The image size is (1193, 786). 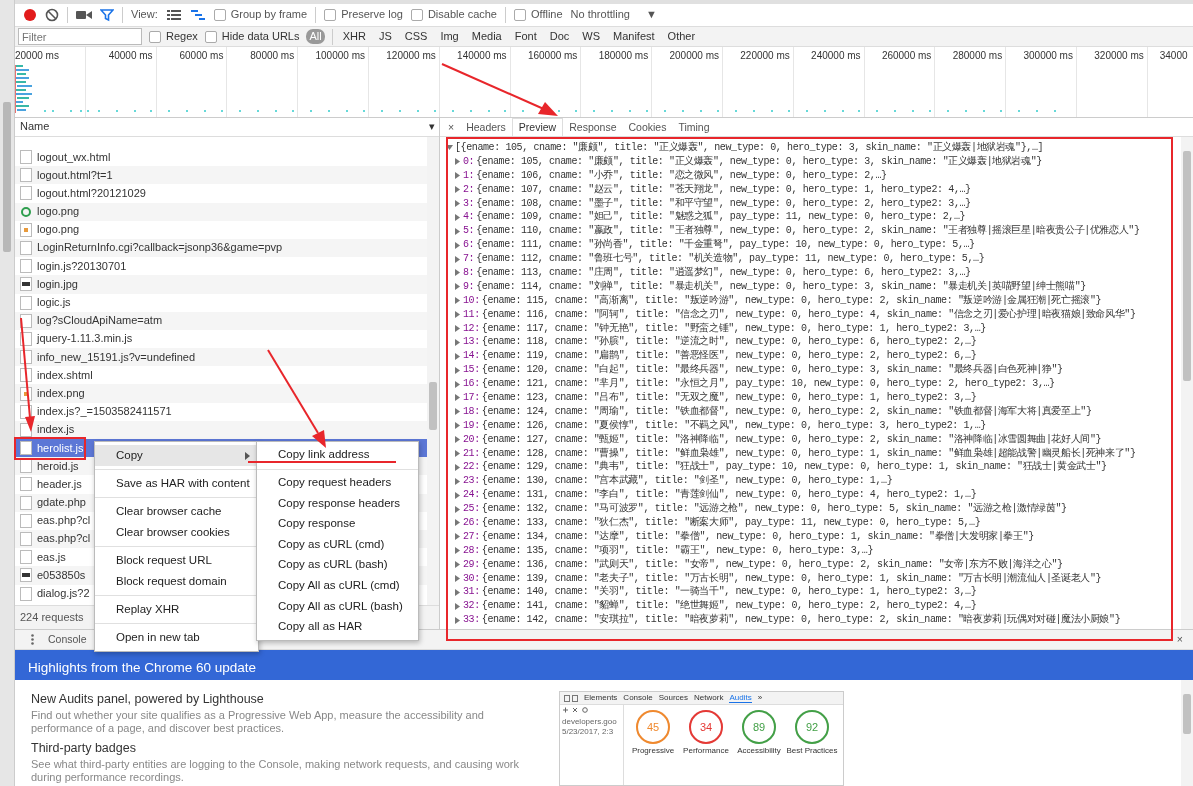 I want to click on code-line: {ename: 119, cname: "扁鹊", title: "善恶怪医", new_type: 0, hero_type: 2, hero_type2: 6,…}, so click(x=729, y=356).